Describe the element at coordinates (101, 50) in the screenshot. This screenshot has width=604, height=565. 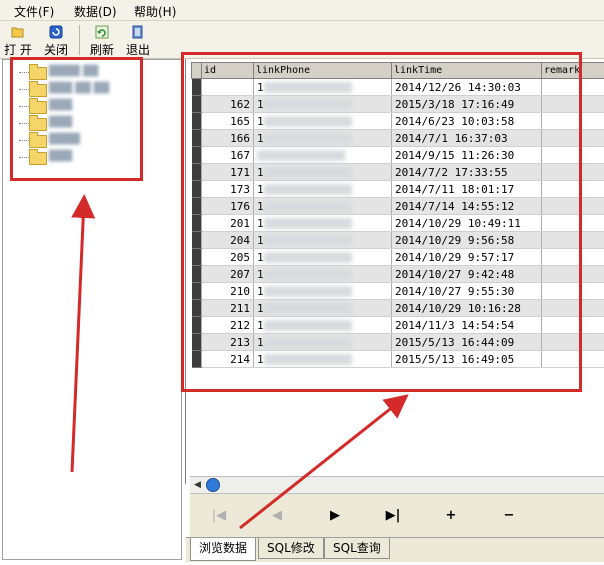
I see `refresh-button-label: 刷新` at that location.